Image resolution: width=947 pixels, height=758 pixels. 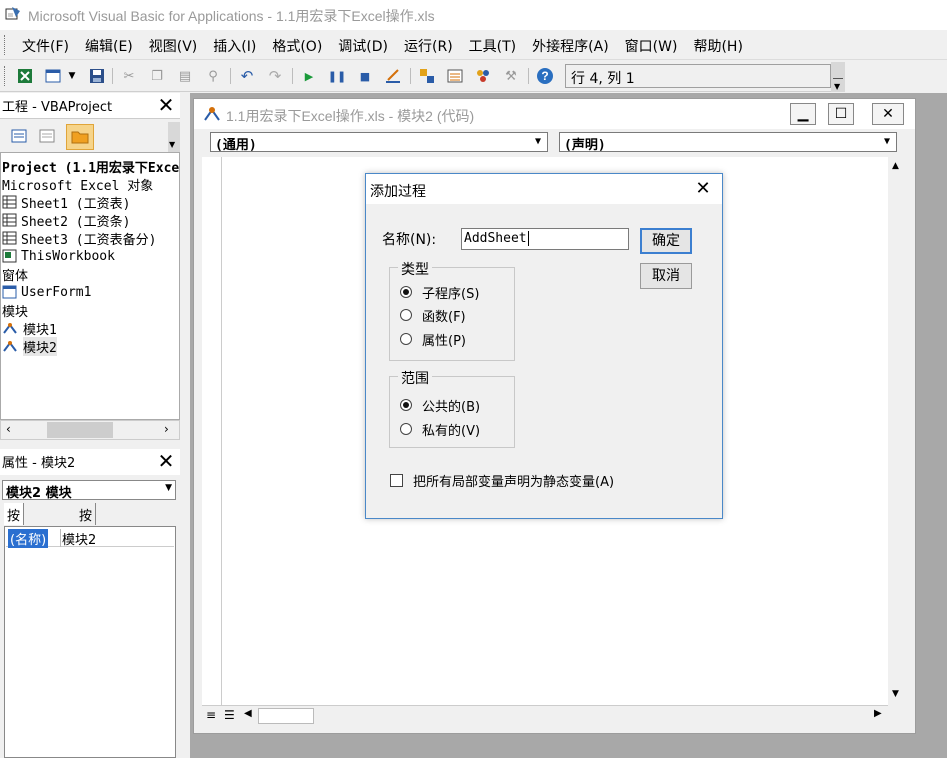 What do you see at coordinates (666, 276) in the screenshot?
I see `cancel-button: 取消` at bounding box center [666, 276].